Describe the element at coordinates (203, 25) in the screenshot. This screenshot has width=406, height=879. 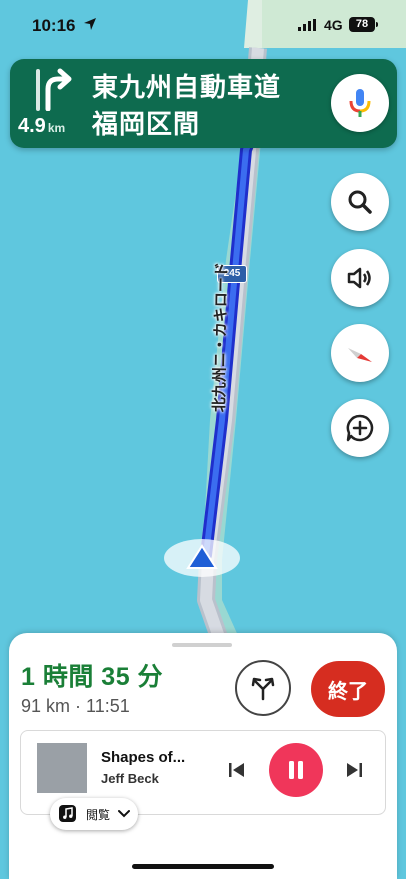
I see `status-bar: 10:16 4G 78` at that location.